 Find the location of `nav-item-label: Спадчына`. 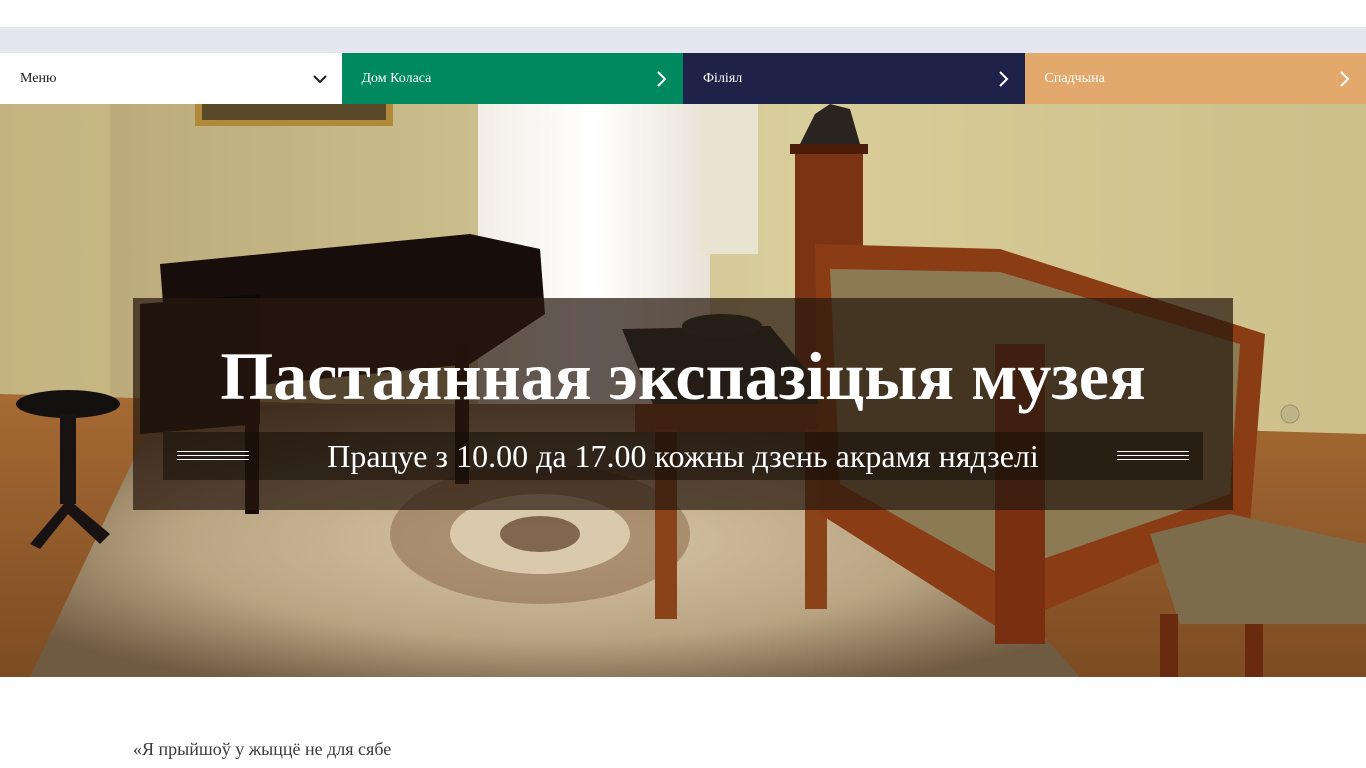

nav-item-label: Спадчына is located at coordinates (1074, 78).